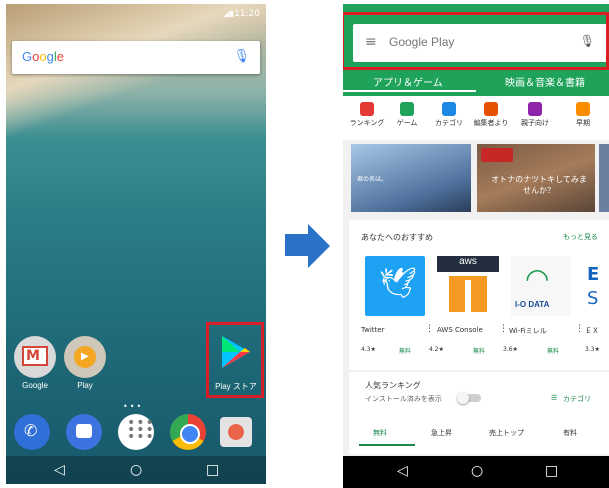  I want to click on rating-wifi: 3.6★, so click(510, 349).